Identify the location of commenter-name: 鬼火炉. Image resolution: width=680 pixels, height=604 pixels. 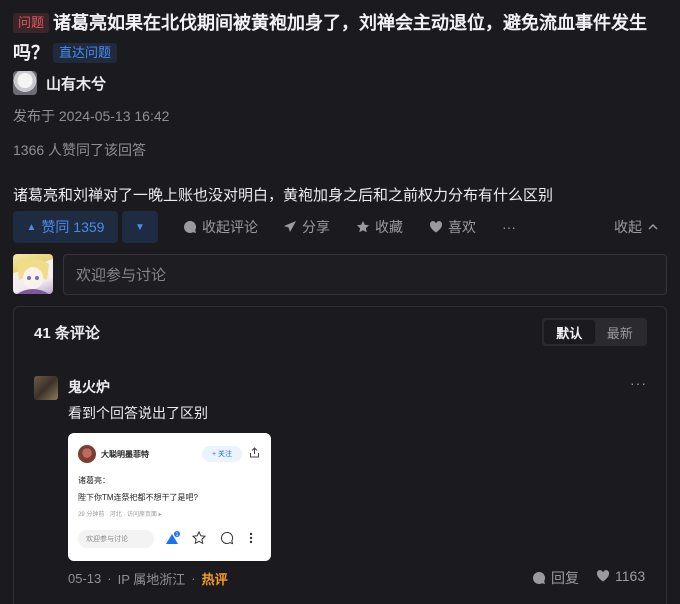
(89, 387).